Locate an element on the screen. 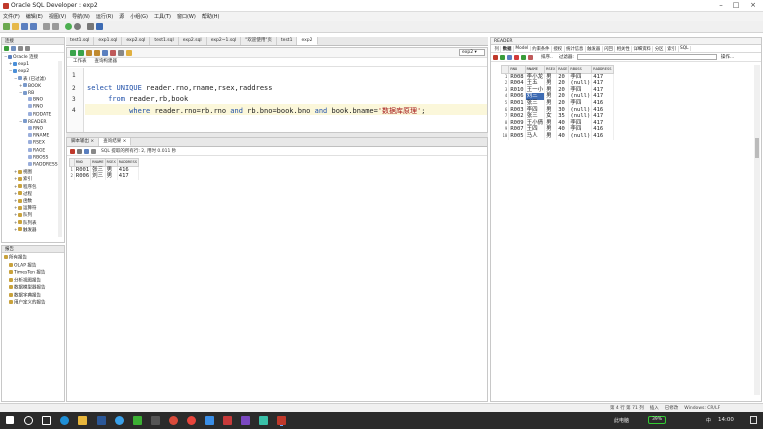 The image size is (763, 429). search-icon is located at coordinates (28, 420).